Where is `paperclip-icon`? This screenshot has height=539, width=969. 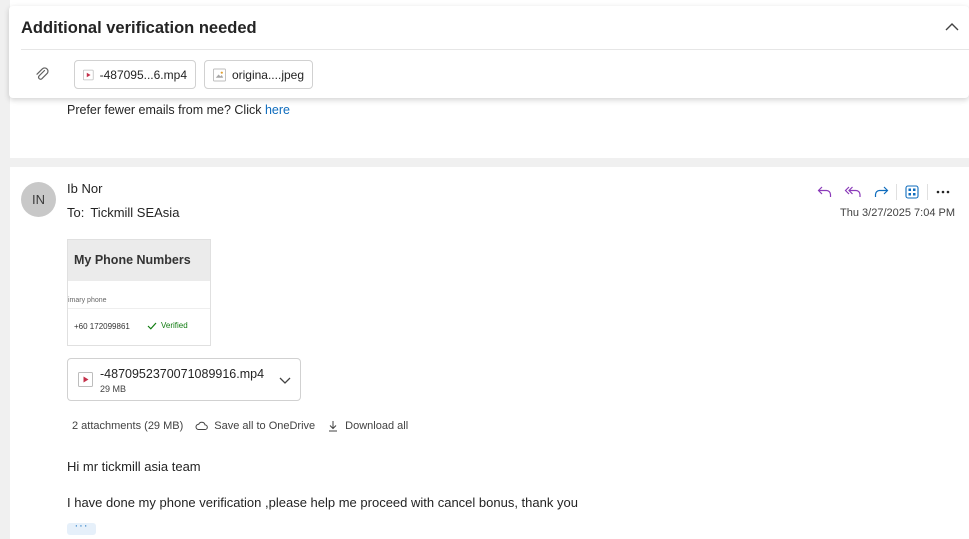 paperclip-icon is located at coordinates (42, 73).